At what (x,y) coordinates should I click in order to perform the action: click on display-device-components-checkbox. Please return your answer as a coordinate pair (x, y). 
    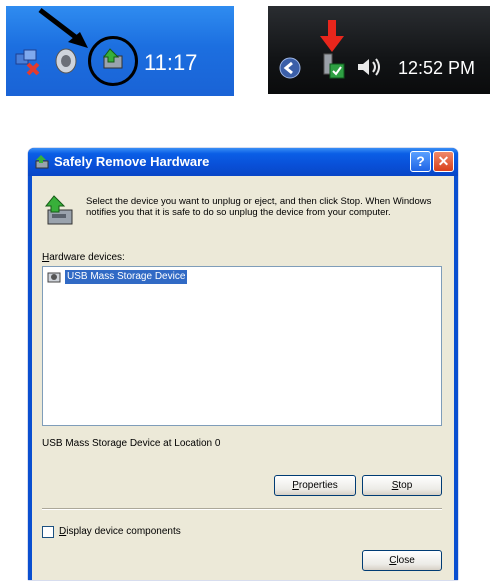
    Looking at the image, I should click on (48, 532).